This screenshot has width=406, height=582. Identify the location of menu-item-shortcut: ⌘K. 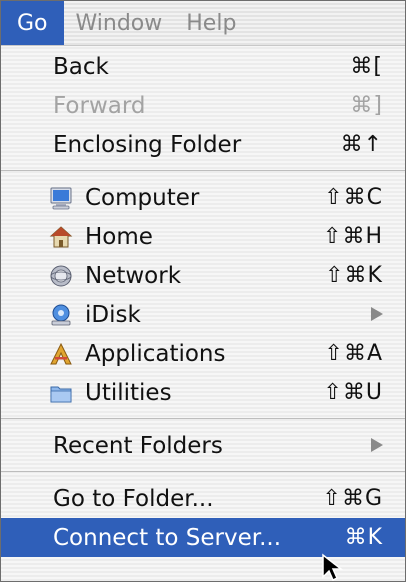
(363, 537).